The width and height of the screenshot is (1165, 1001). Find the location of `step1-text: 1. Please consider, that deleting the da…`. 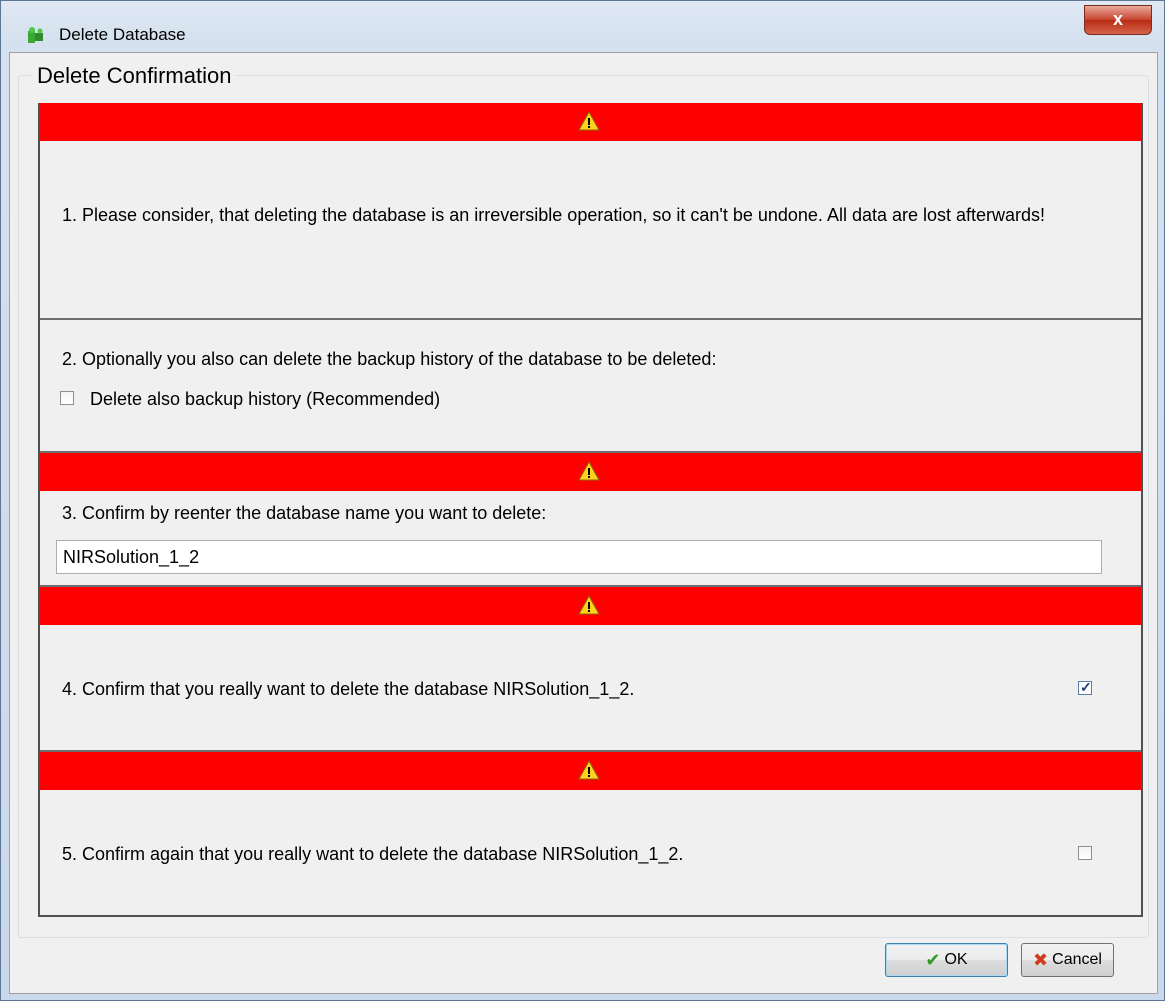

step1-text: 1. Please consider, that deleting the da… is located at coordinates (554, 215).